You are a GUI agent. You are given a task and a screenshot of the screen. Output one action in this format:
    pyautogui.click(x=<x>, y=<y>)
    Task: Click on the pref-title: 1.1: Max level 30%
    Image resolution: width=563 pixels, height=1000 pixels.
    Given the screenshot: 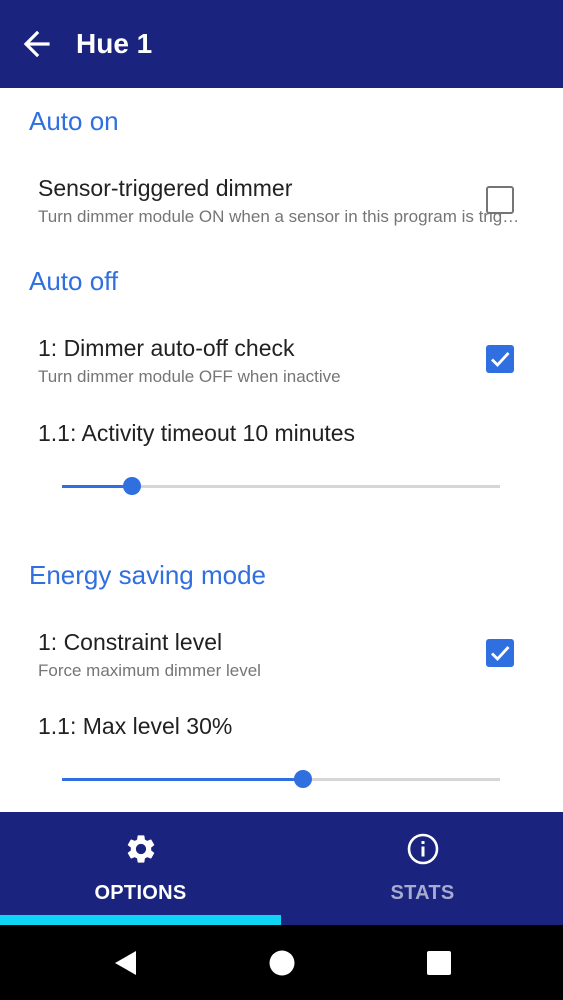 What is the action you would take?
    pyautogui.click(x=135, y=726)
    